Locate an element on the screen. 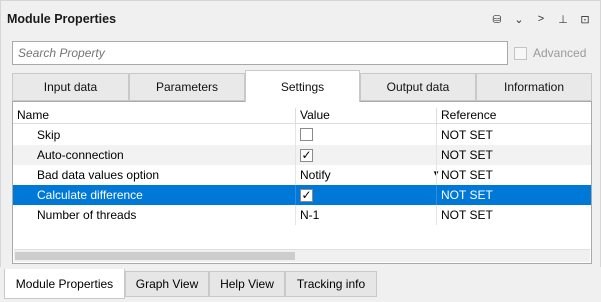 This screenshot has width=601, height=302. horizontal-scrollbar is located at coordinates (302, 255).